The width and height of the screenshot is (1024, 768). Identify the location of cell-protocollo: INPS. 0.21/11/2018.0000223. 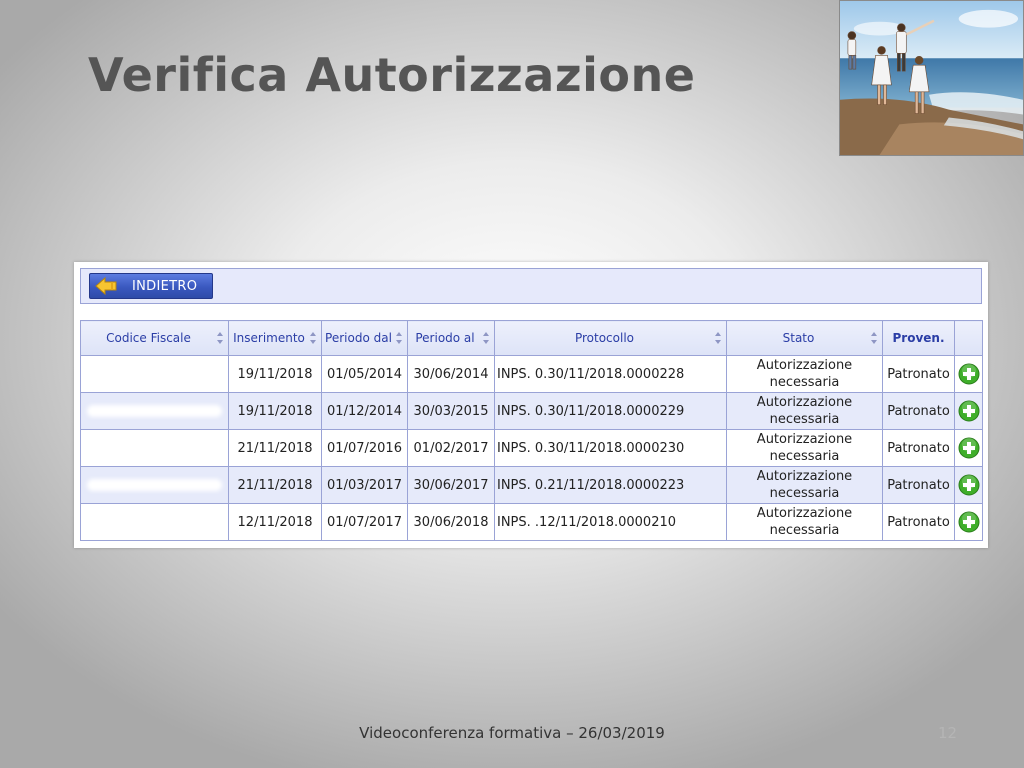
(610, 485).